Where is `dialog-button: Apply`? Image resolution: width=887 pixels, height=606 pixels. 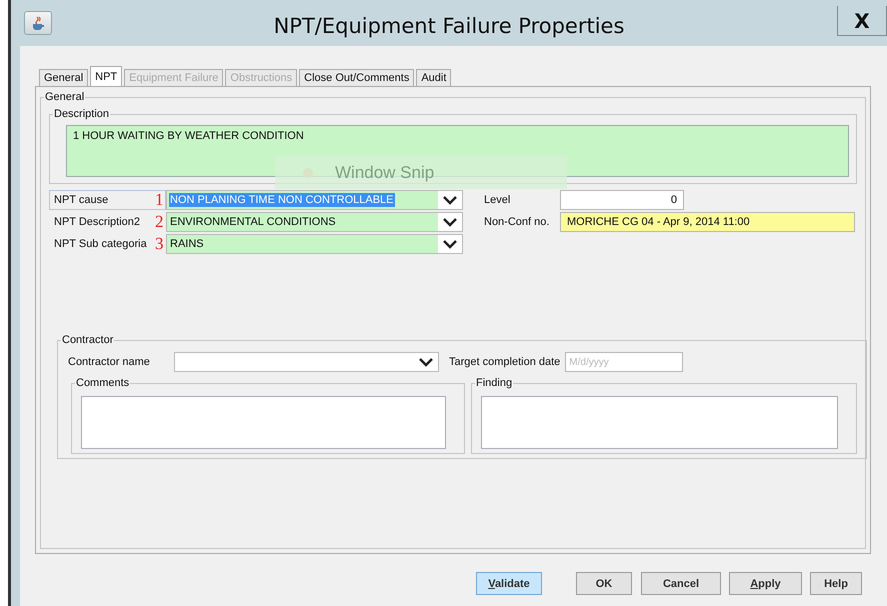 dialog-button: Apply is located at coordinates (765, 583).